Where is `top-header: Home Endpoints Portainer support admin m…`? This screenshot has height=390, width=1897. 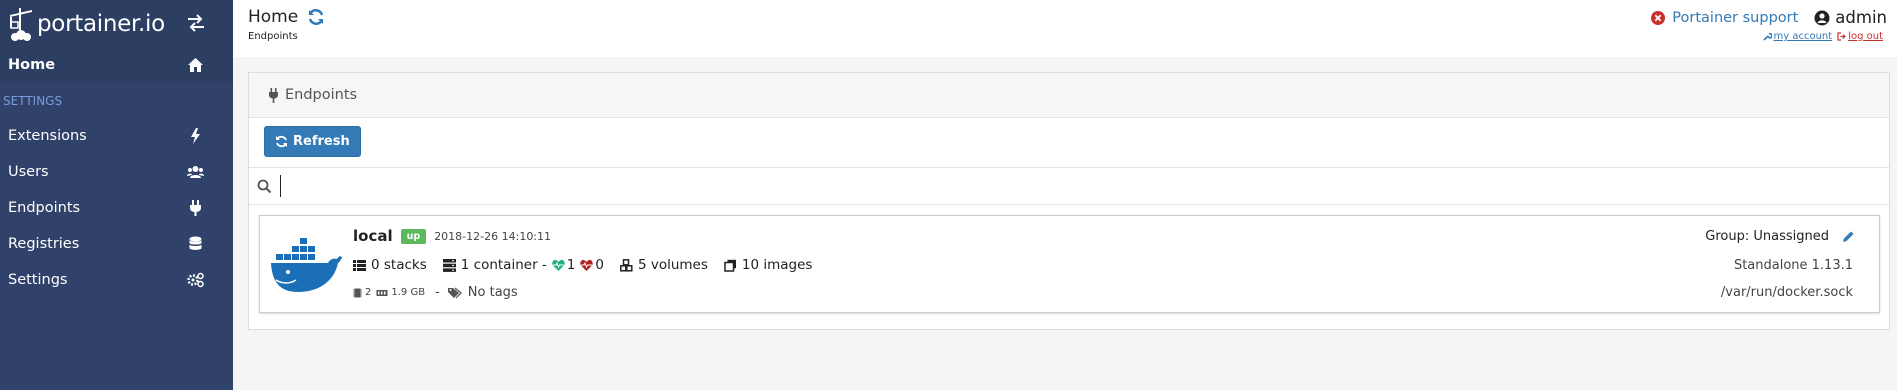
top-header: Home Endpoints Portainer support admin m… is located at coordinates (1065, 28).